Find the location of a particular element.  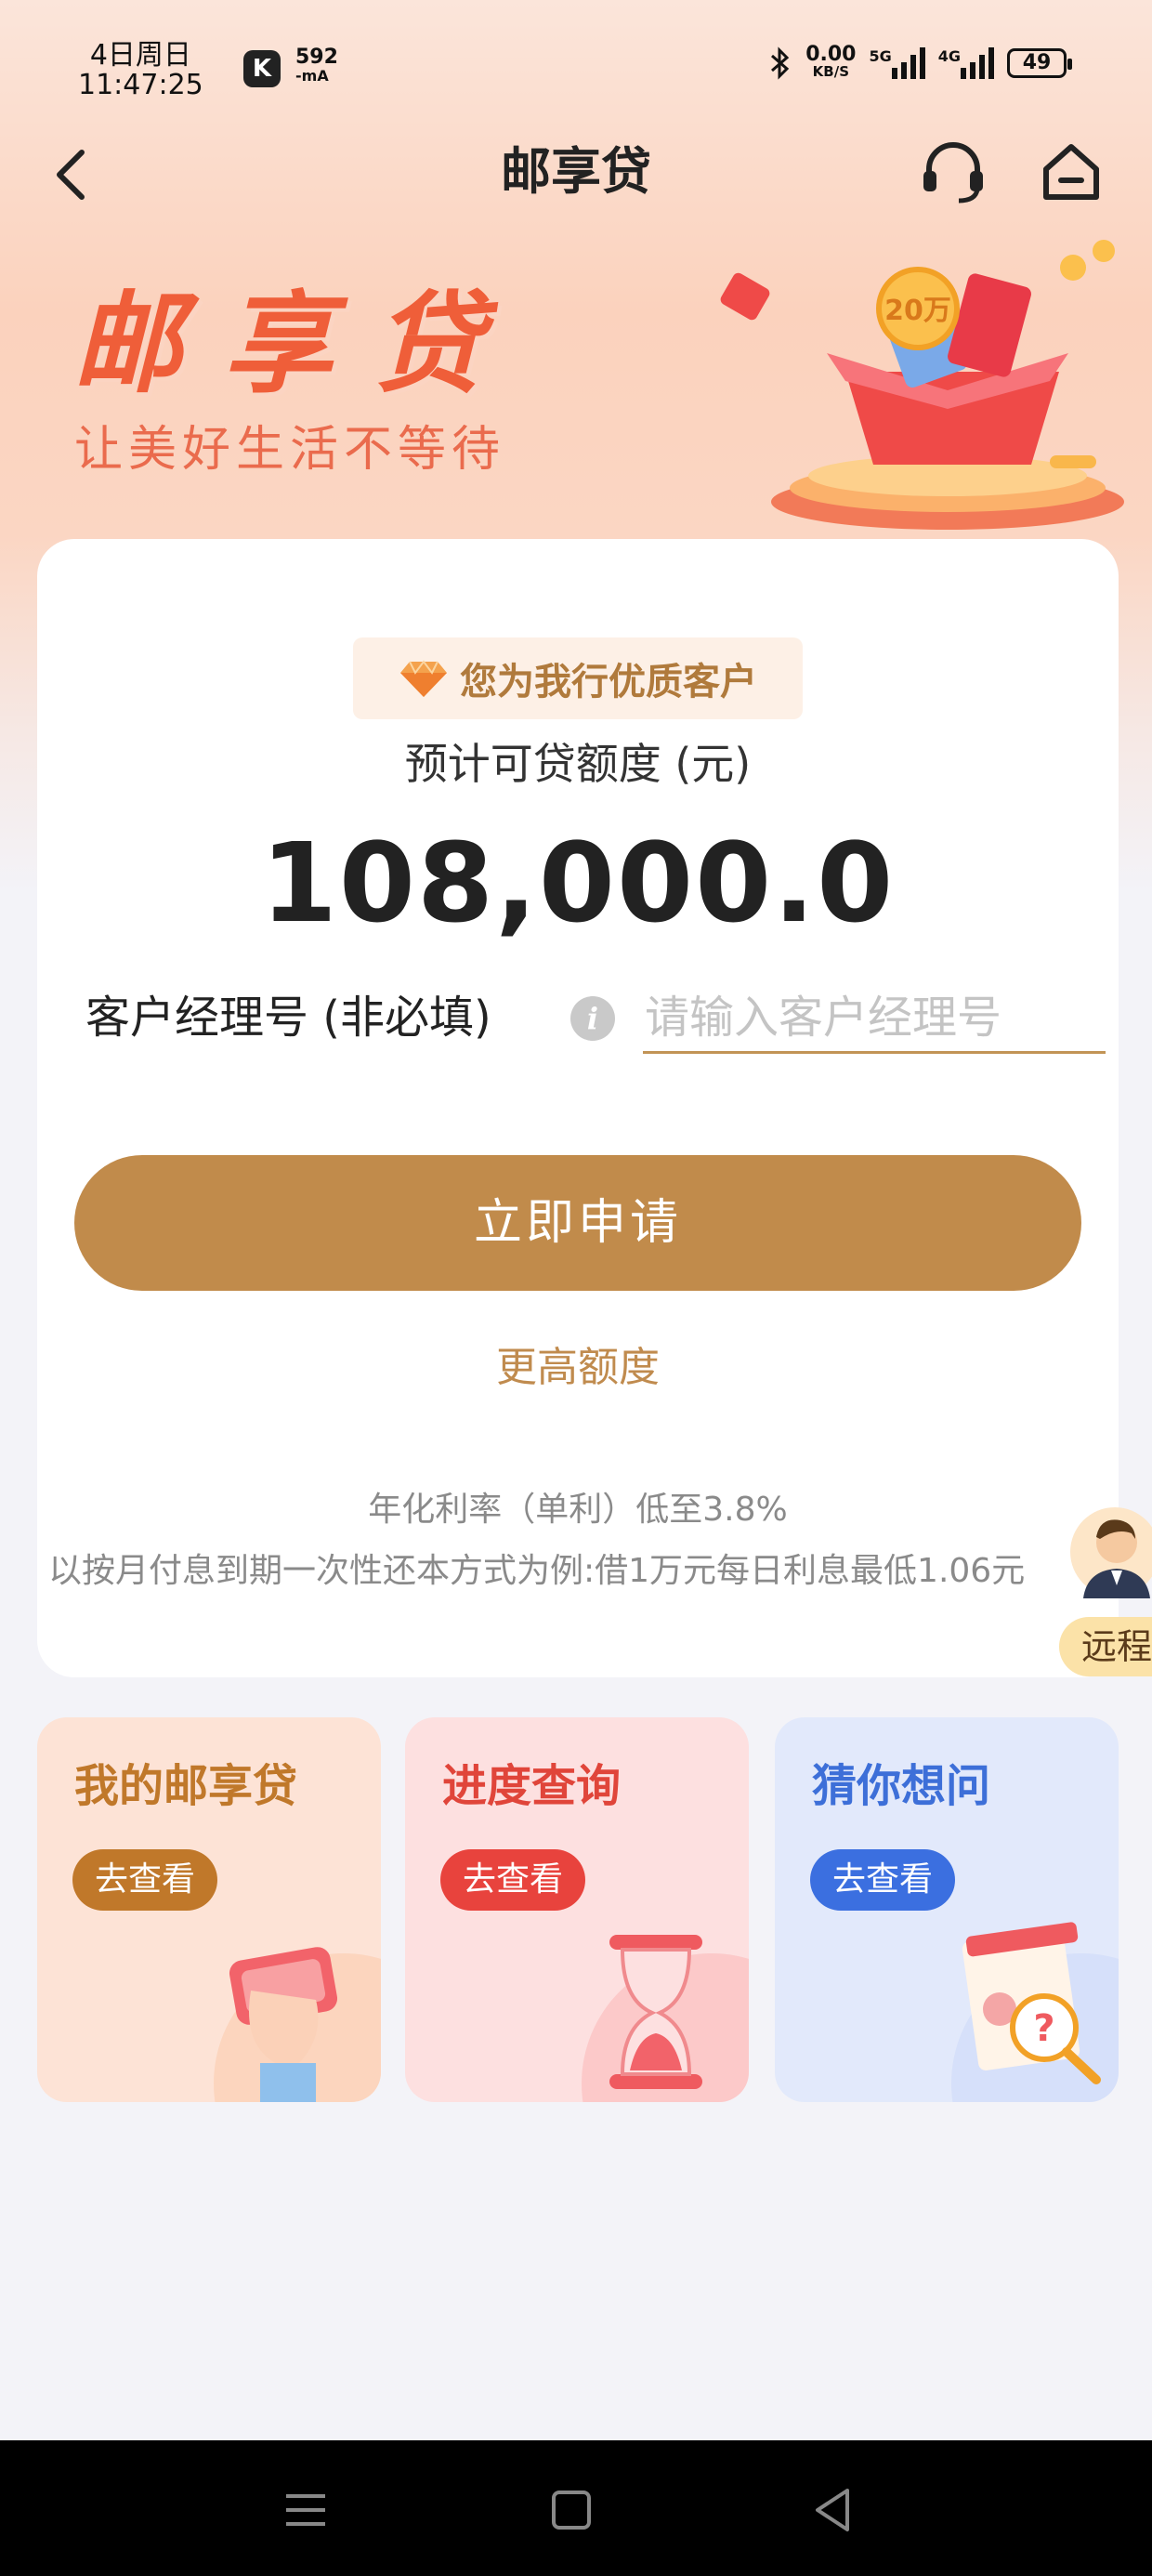

apply-now-button: 立即申请 is located at coordinates (577, 1223).